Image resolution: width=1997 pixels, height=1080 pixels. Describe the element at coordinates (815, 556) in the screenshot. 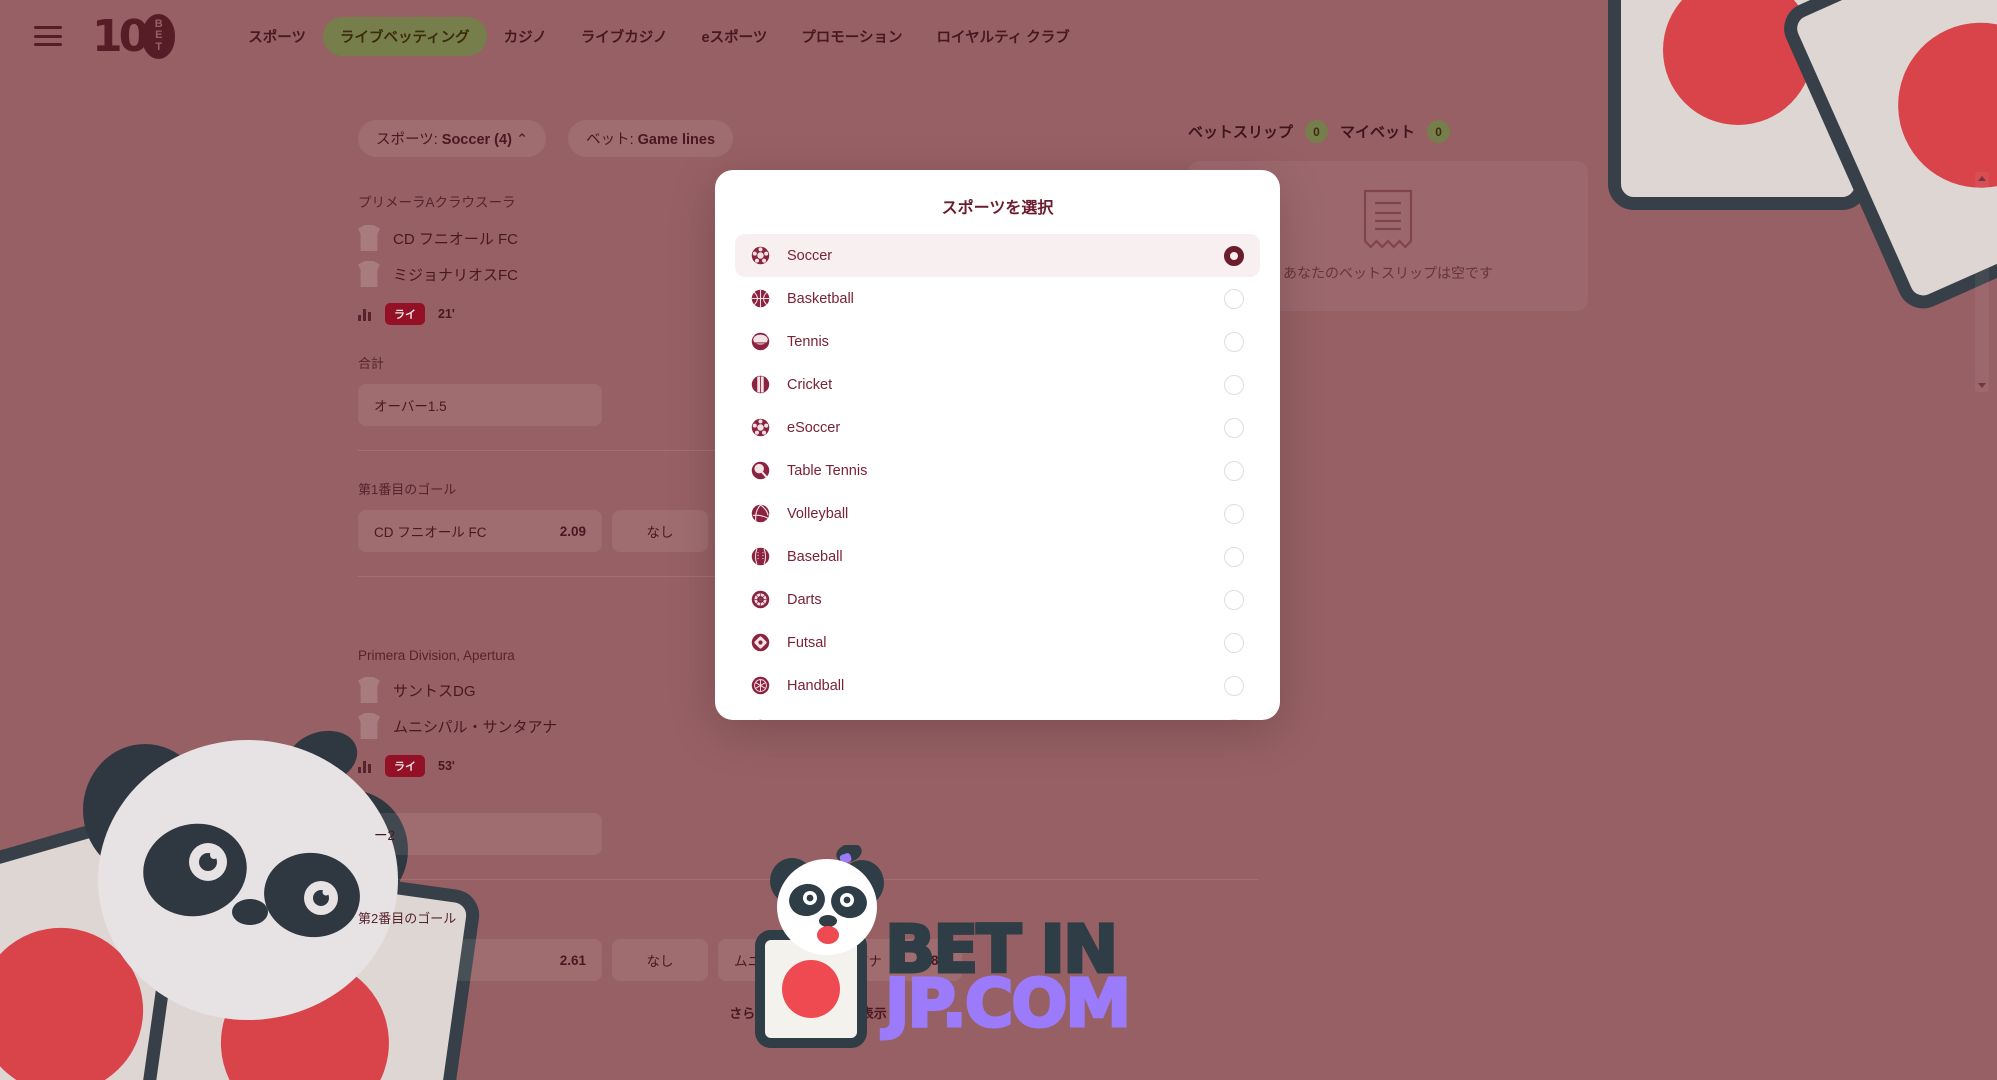

I see `sport-option-label: Baseball` at that location.